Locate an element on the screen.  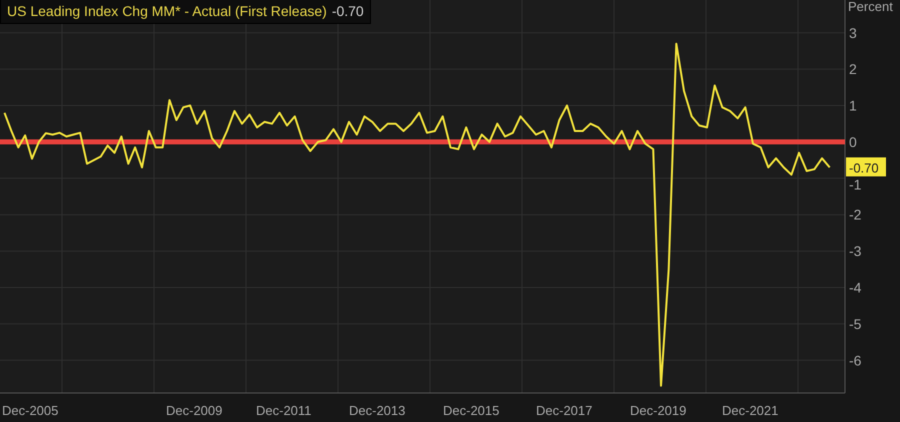
x-tick-label: Dec-2005 is located at coordinates (30, 410).